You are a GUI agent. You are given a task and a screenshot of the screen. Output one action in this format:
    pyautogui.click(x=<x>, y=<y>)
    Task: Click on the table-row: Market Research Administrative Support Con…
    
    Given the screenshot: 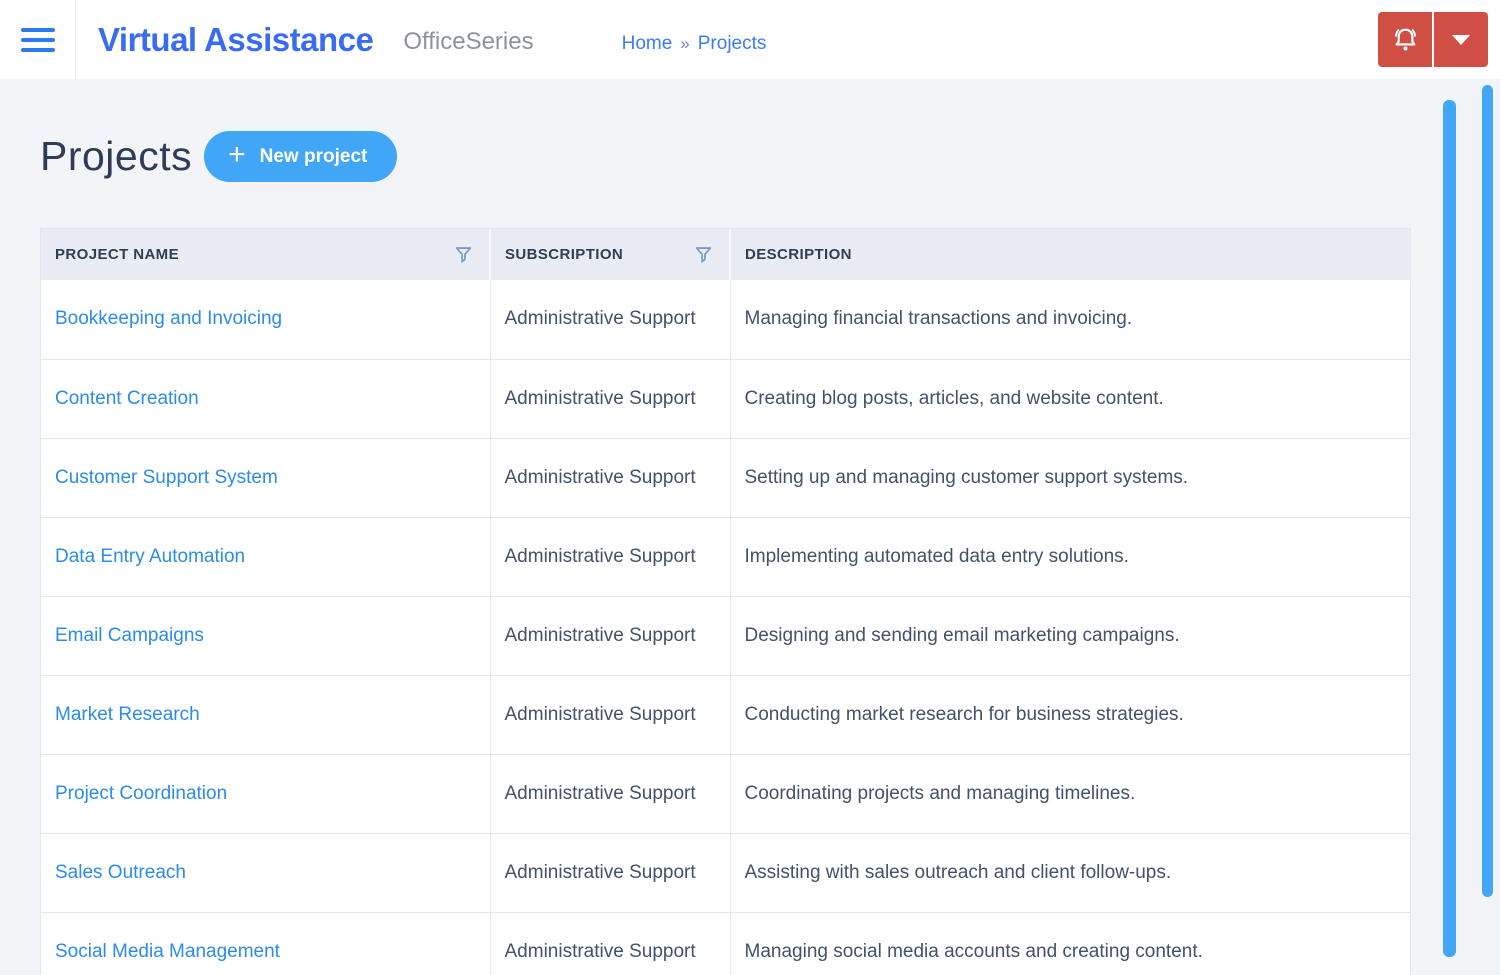 What is the action you would take?
    pyautogui.click(x=725, y=715)
    